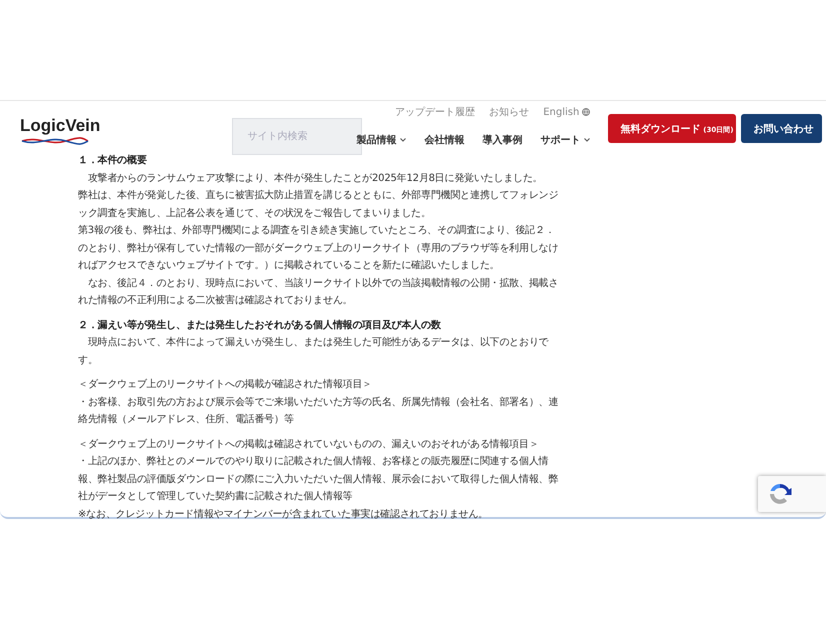 The width and height of the screenshot is (826, 620). I want to click on paragraph: ※なお、クレジットカード情報やマイナンバーが含まれていた事実は確認されておりません。, so click(283, 515).